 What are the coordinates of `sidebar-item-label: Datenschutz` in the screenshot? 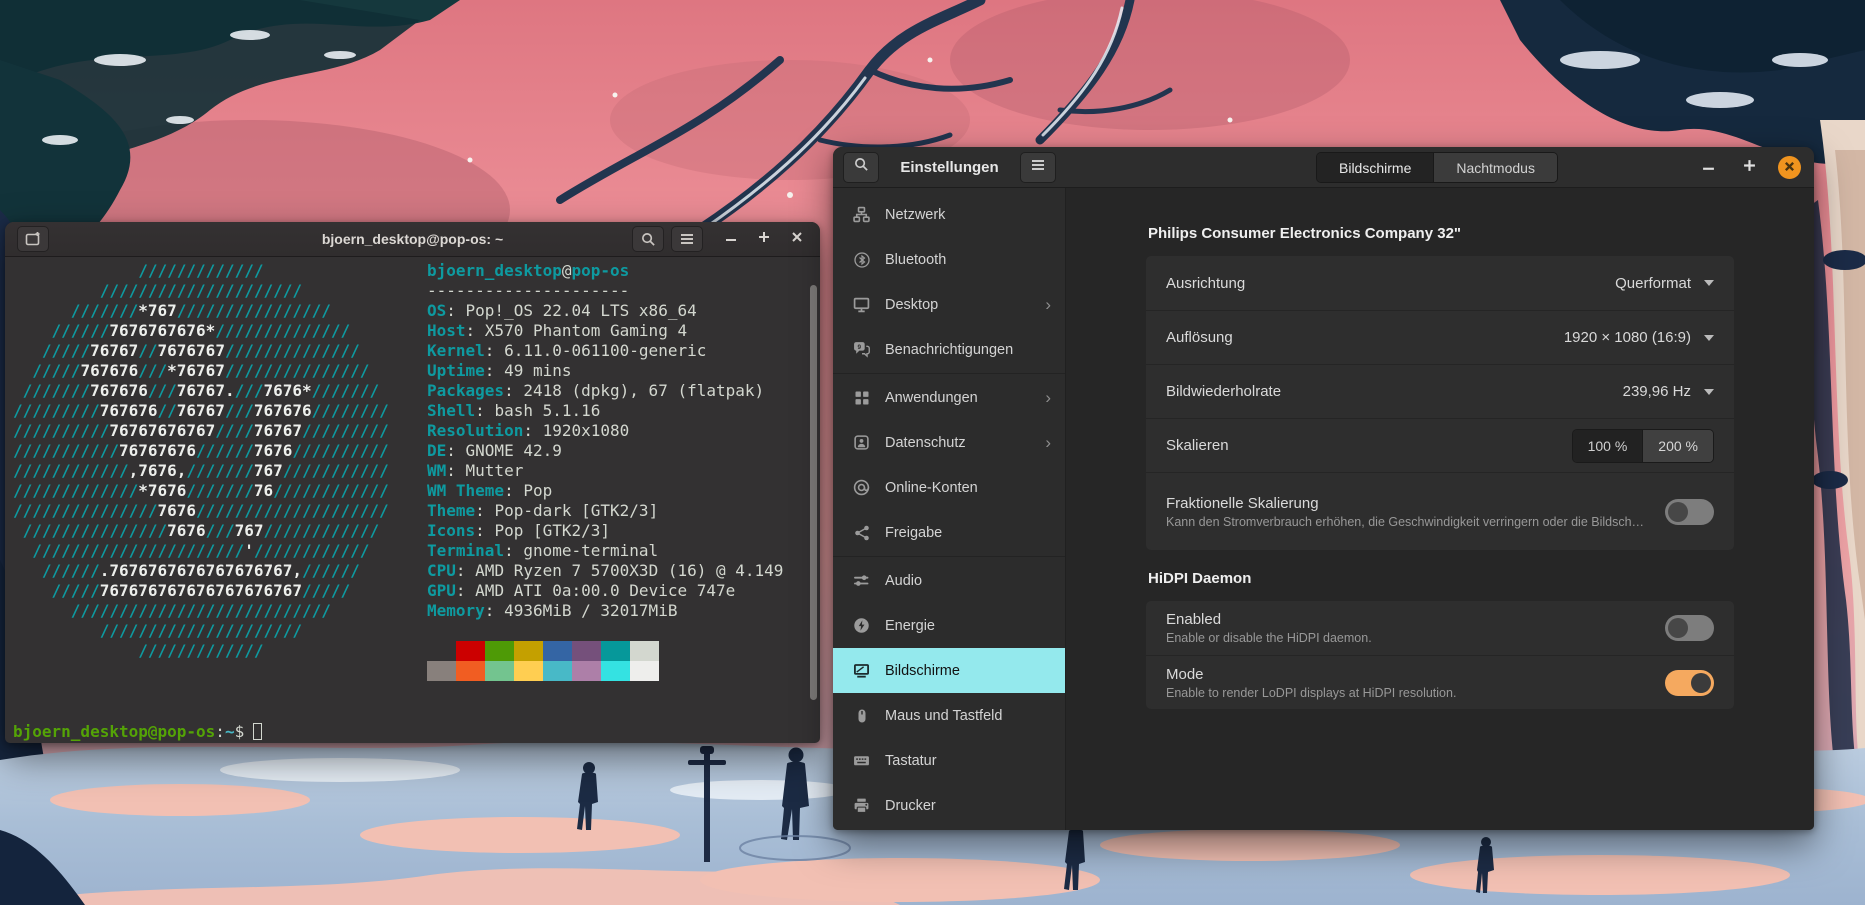 It's located at (925, 442).